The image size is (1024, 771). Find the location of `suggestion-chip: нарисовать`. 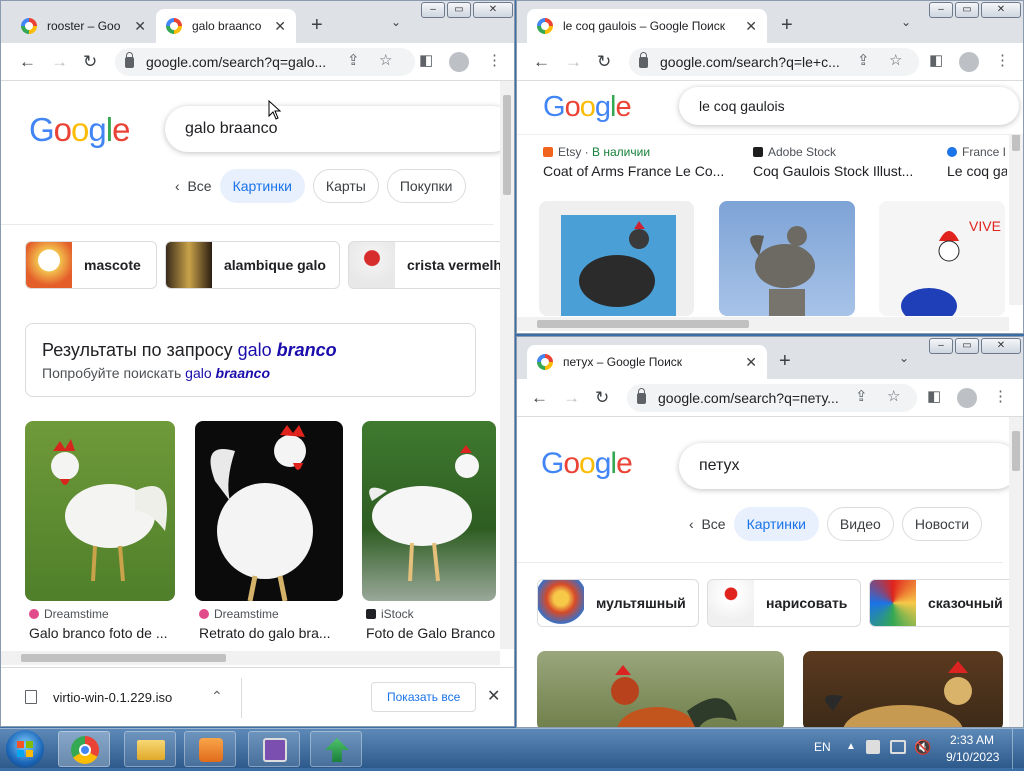

suggestion-chip: нарисовать is located at coordinates (784, 603).